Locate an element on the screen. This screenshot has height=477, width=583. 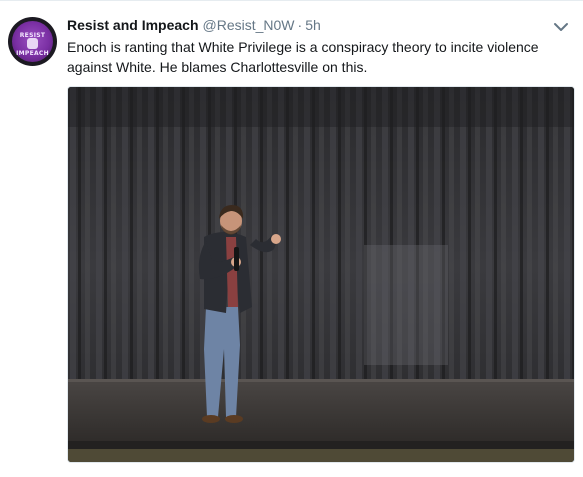
timestamp: 5h is located at coordinates (313, 25).